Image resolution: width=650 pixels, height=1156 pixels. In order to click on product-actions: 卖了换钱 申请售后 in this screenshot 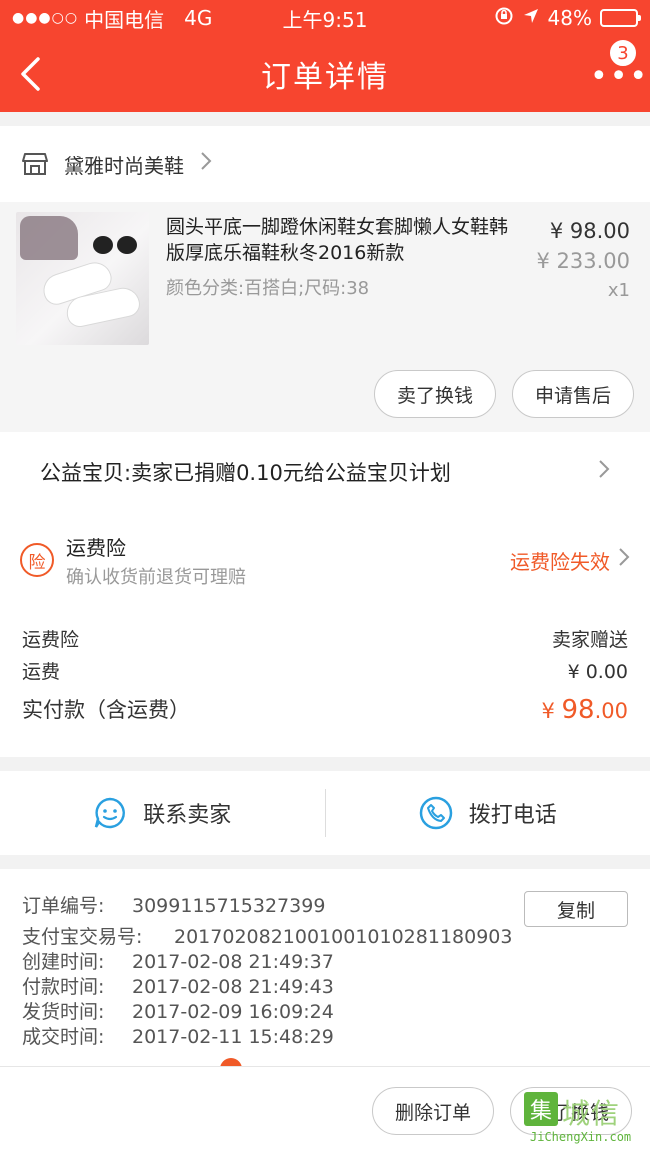, I will do `click(503, 394)`.